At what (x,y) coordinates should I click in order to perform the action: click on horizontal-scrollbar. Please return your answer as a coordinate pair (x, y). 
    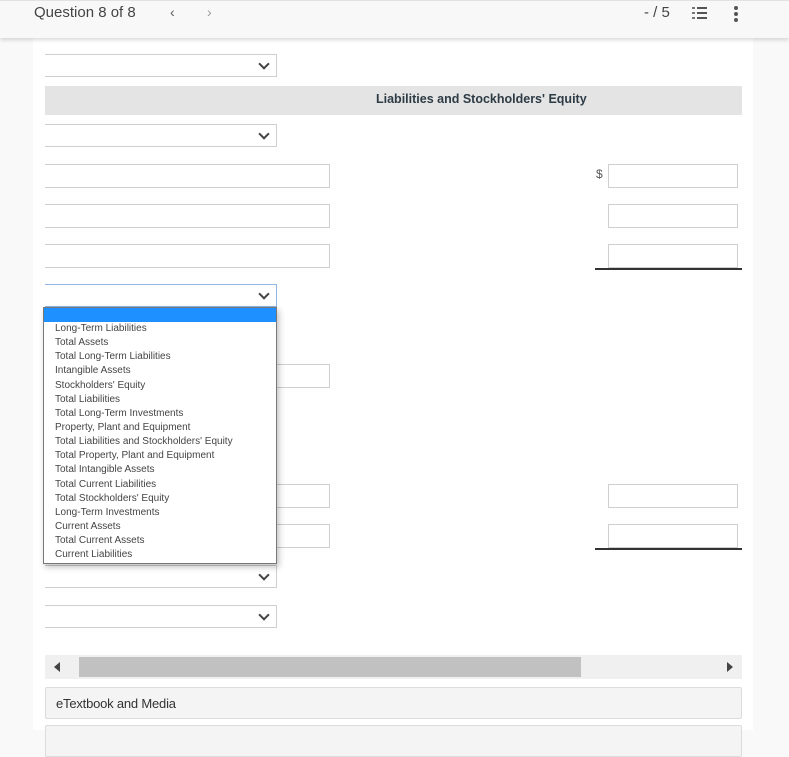
    Looking at the image, I should click on (393, 667).